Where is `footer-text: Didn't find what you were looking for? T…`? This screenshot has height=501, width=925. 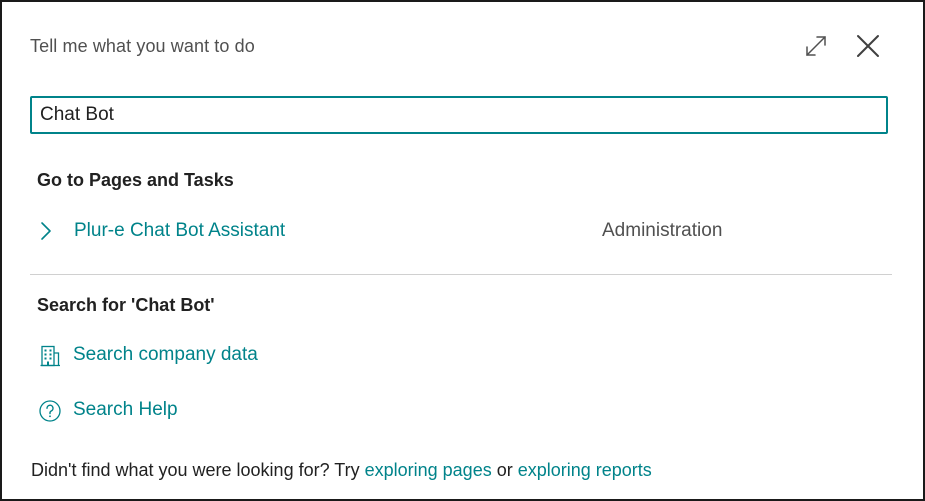 footer-text: Didn't find what you were looking for? T… is located at coordinates (341, 470).